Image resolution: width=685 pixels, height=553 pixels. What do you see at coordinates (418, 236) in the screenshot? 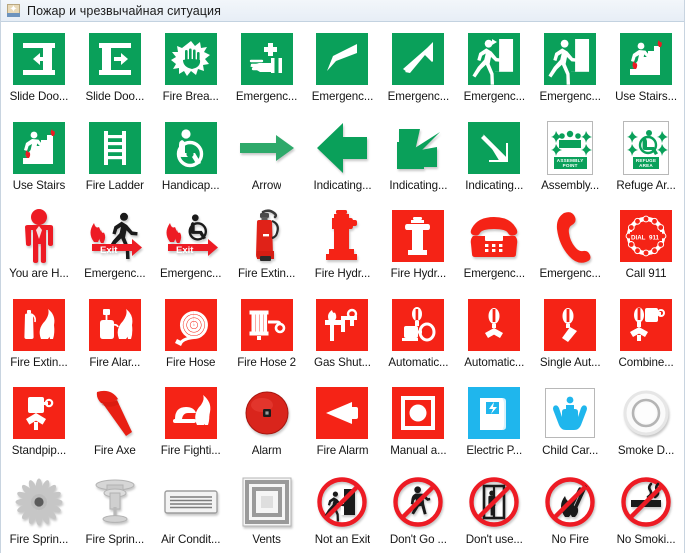
I see `hydrant-sign-icon` at bounding box center [418, 236].